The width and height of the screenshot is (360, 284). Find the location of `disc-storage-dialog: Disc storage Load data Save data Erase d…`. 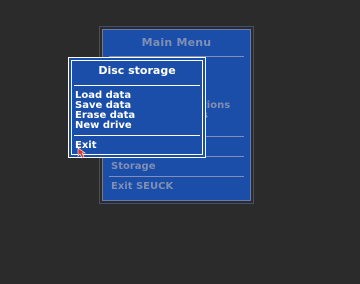

disc-storage-dialog: Disc storage Load data Save data Erase d… is located at coordinates (137, 107).